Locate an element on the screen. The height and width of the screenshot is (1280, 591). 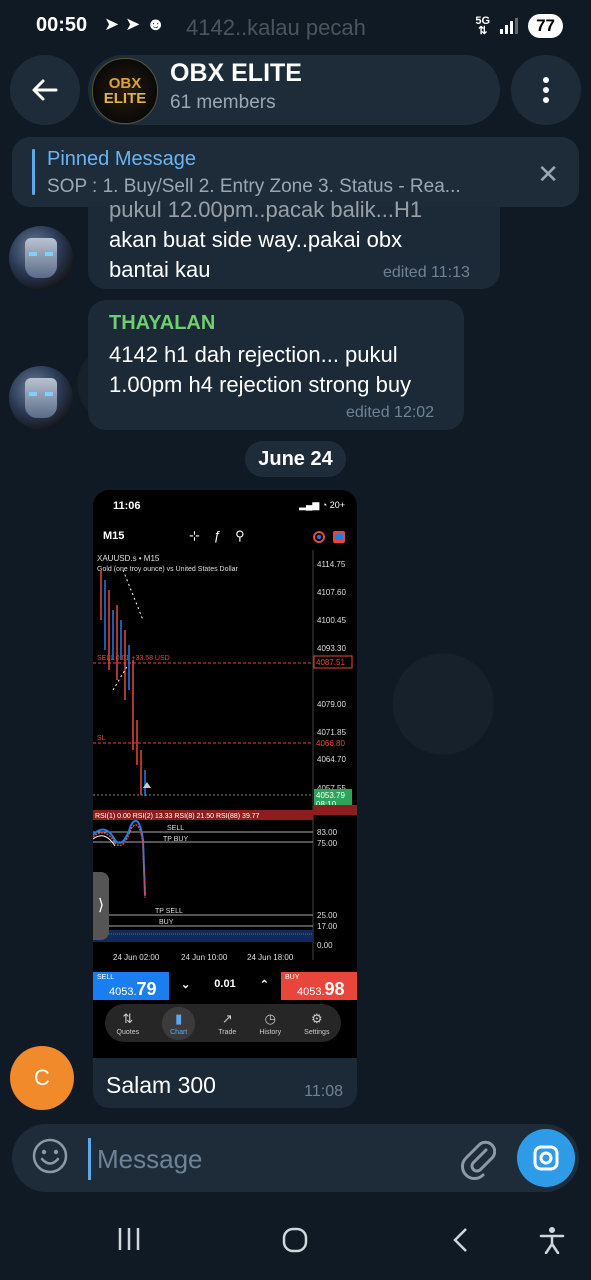
osc-tick: 83.00 is located at coordinates (327, 832).